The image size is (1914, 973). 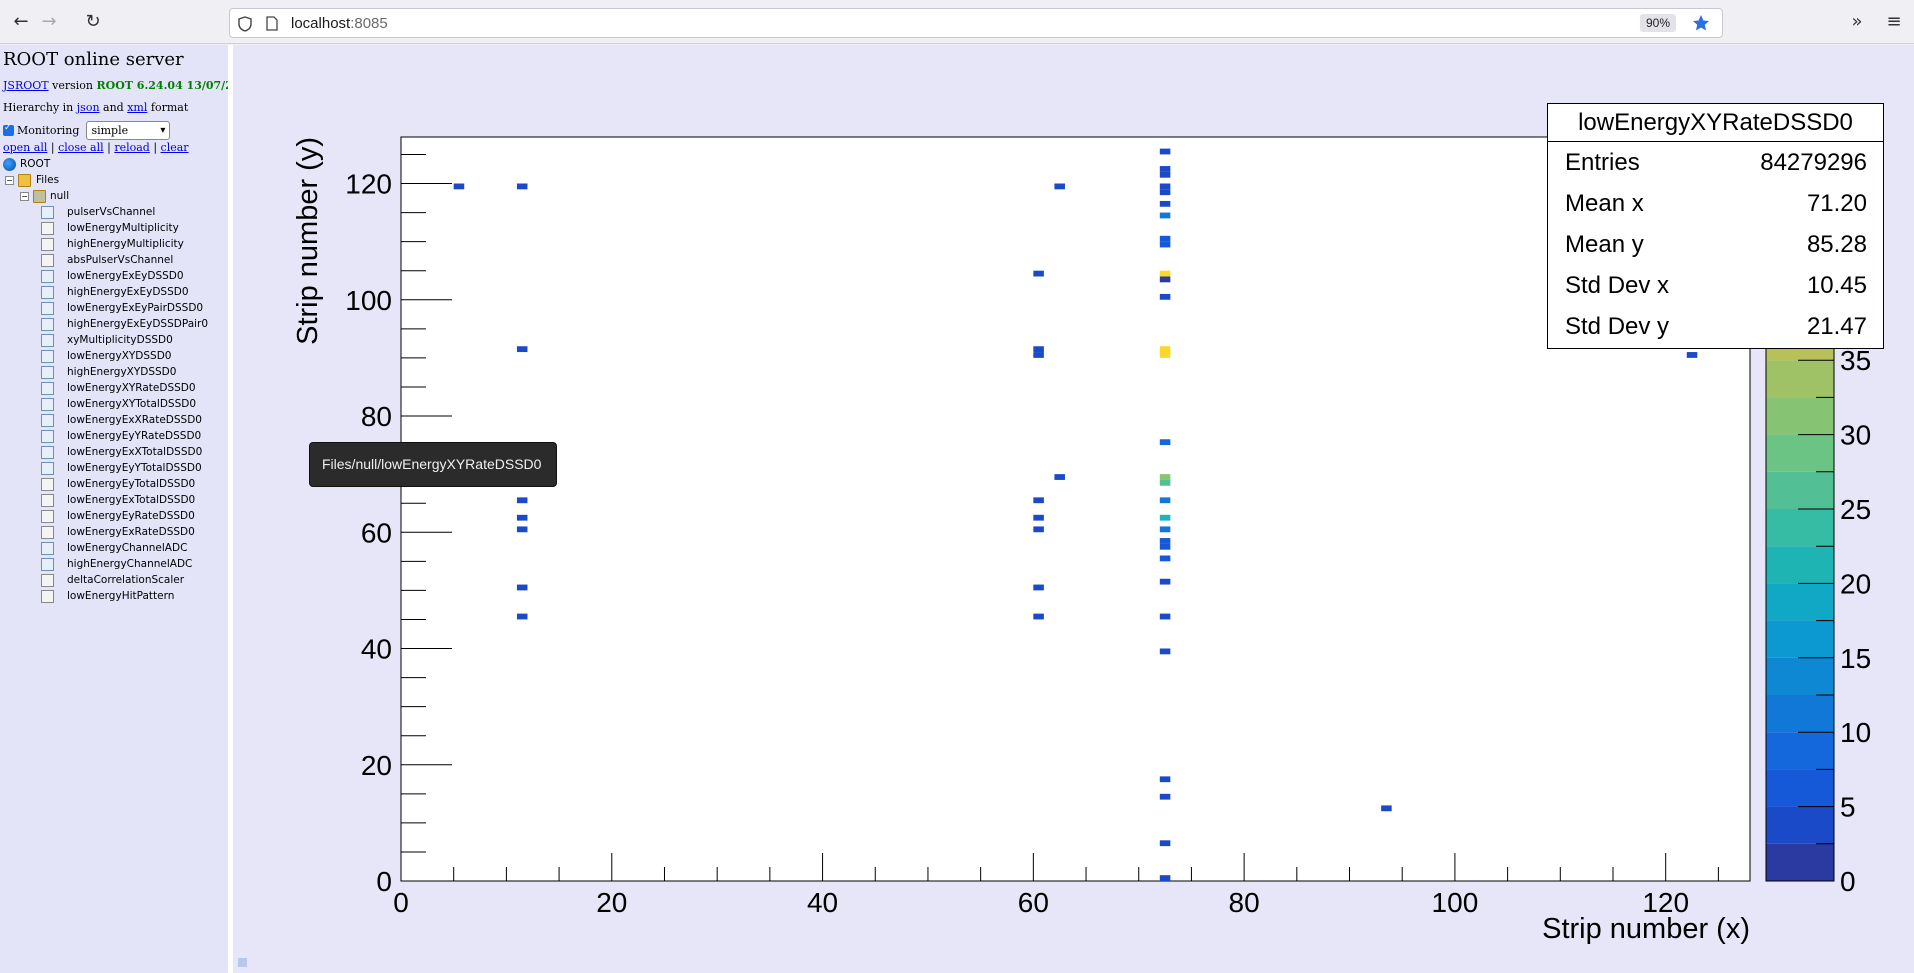 I want to click on xml-link: xml, so click(x=137, y=107).